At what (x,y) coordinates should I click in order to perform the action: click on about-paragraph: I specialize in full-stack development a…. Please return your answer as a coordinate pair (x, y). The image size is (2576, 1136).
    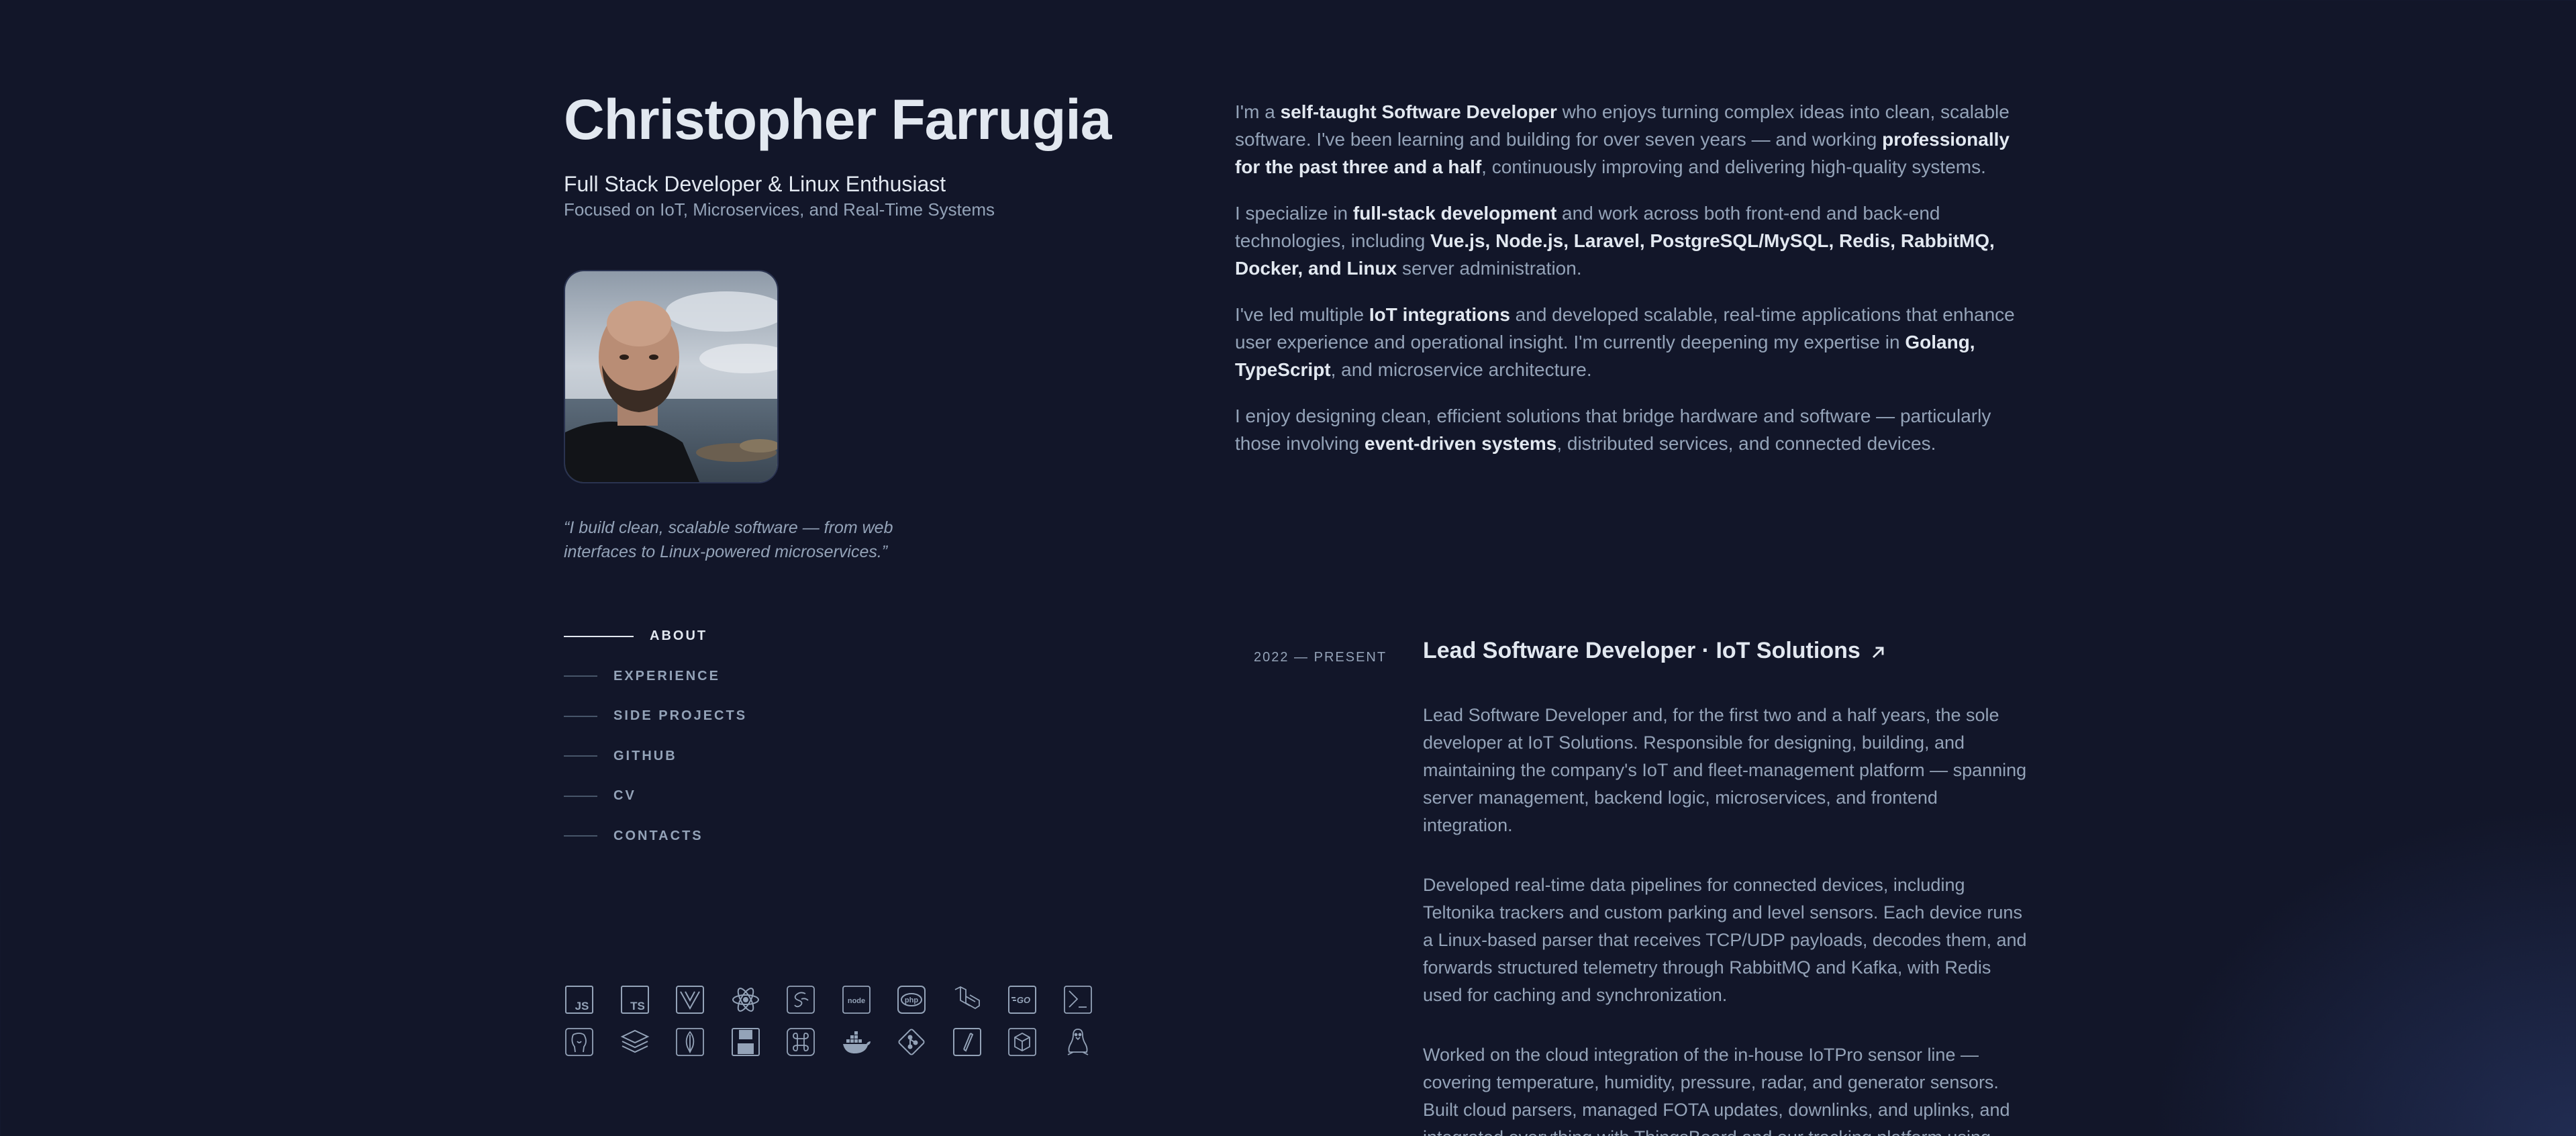
    Looking at the image, I should click on (1615, 241).